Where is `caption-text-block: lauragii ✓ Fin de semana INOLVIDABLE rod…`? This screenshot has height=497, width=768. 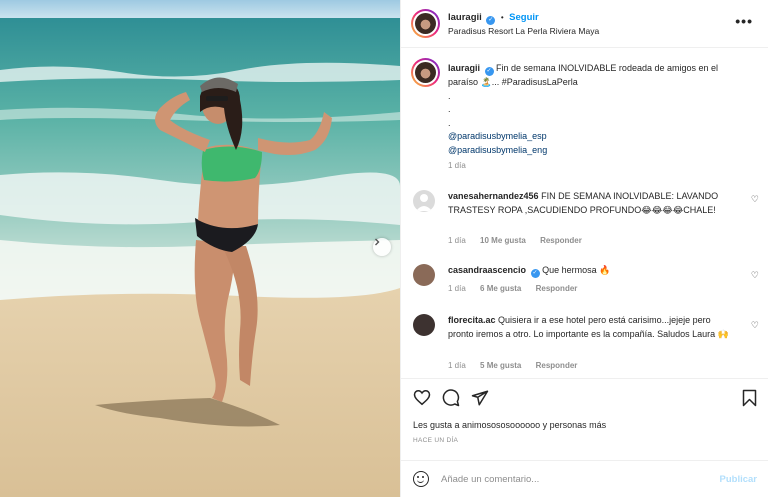
caption-text-block: lauragii ✓ Fin de semana INOLVIDABLE rod… is located at coordinates (593, 109).